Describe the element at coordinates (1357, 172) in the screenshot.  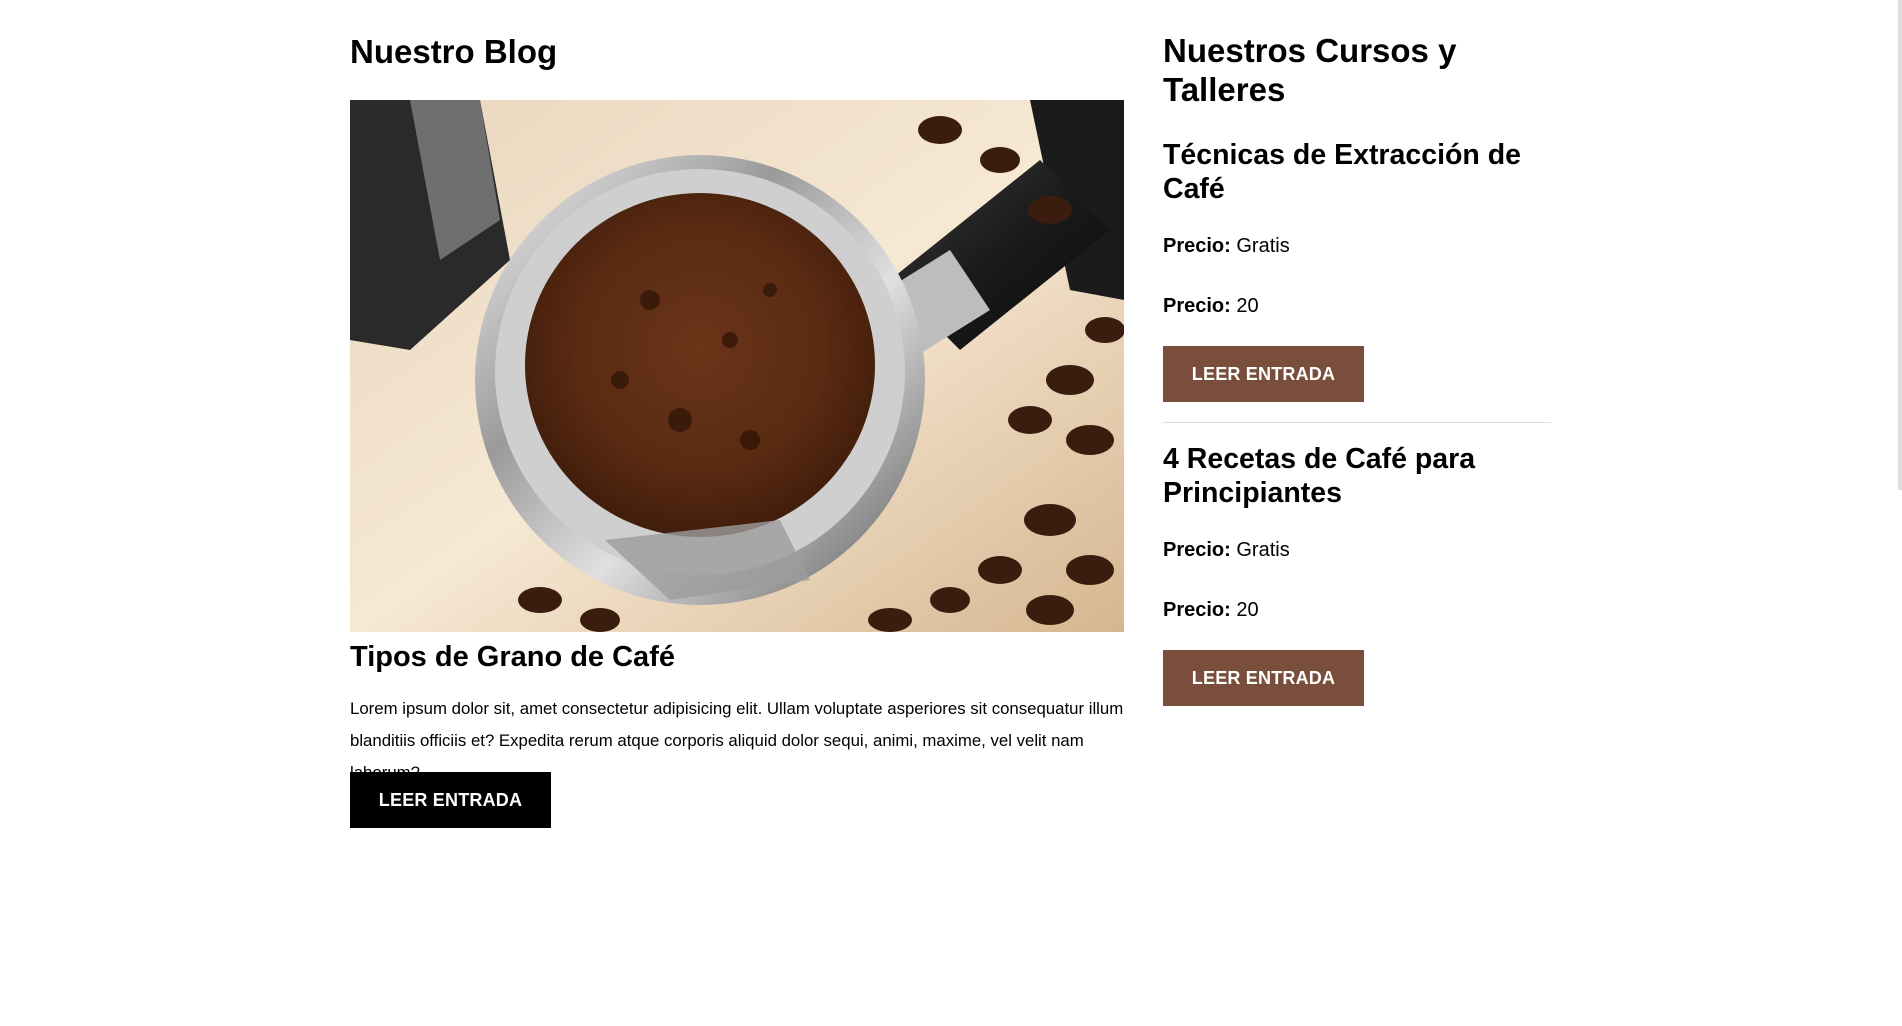
I see `course-title: Técnicas de Extracción de Café` at that location.